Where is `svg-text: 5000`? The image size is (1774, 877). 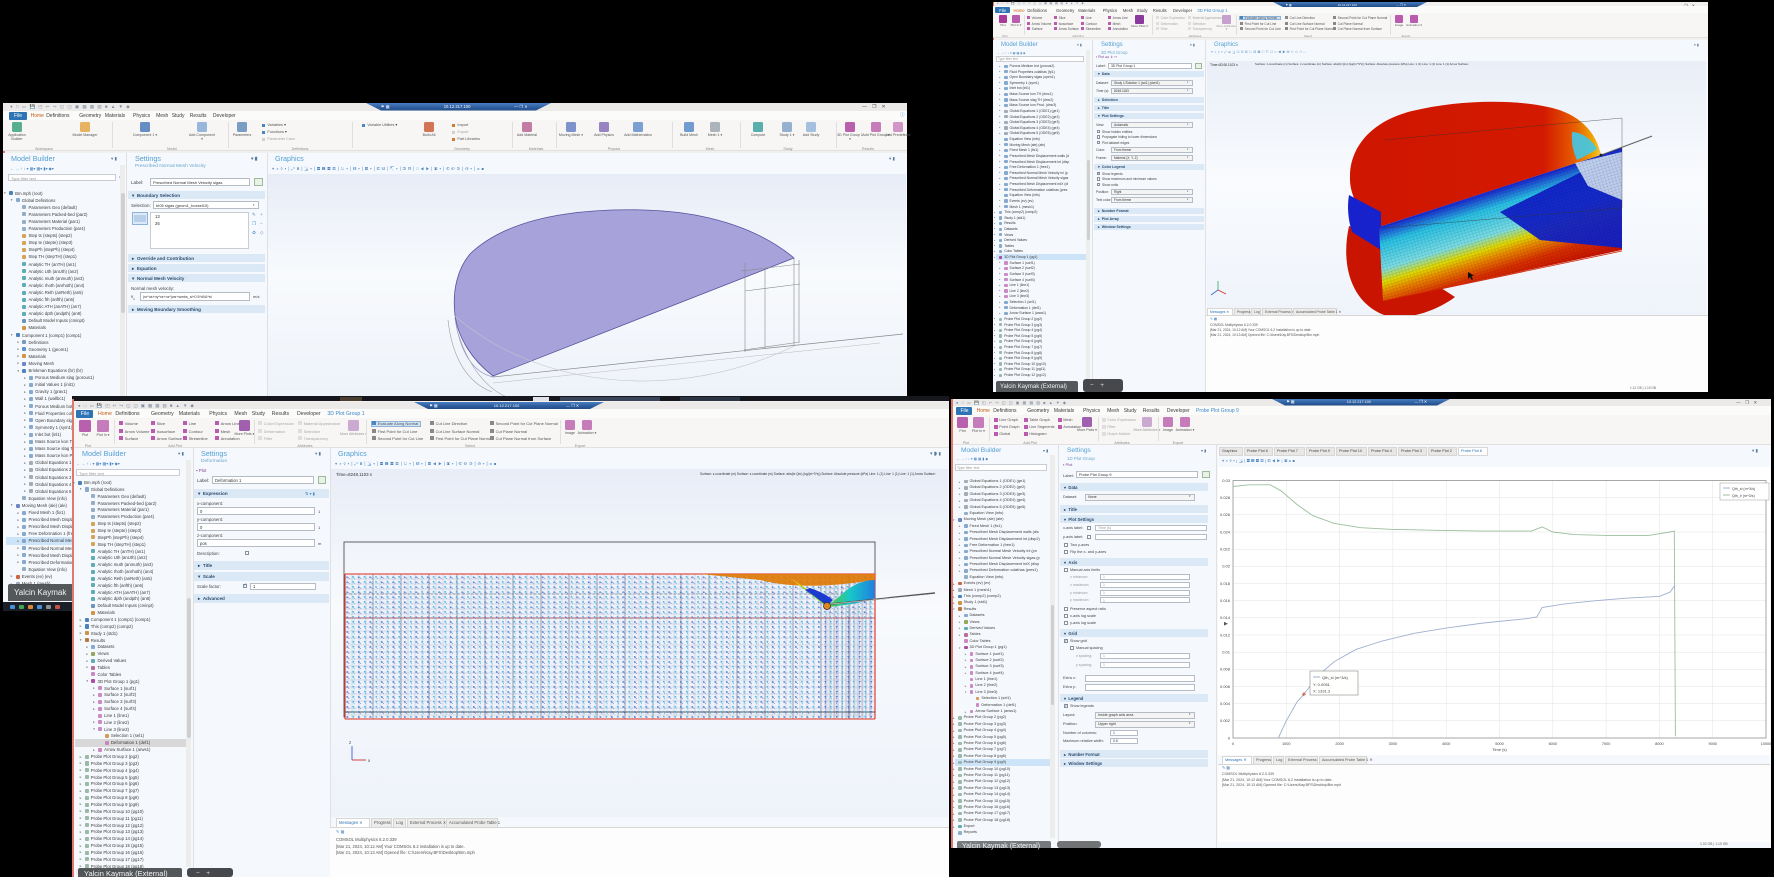 svg-text: 5000 is located at coordinates (1499, 744).